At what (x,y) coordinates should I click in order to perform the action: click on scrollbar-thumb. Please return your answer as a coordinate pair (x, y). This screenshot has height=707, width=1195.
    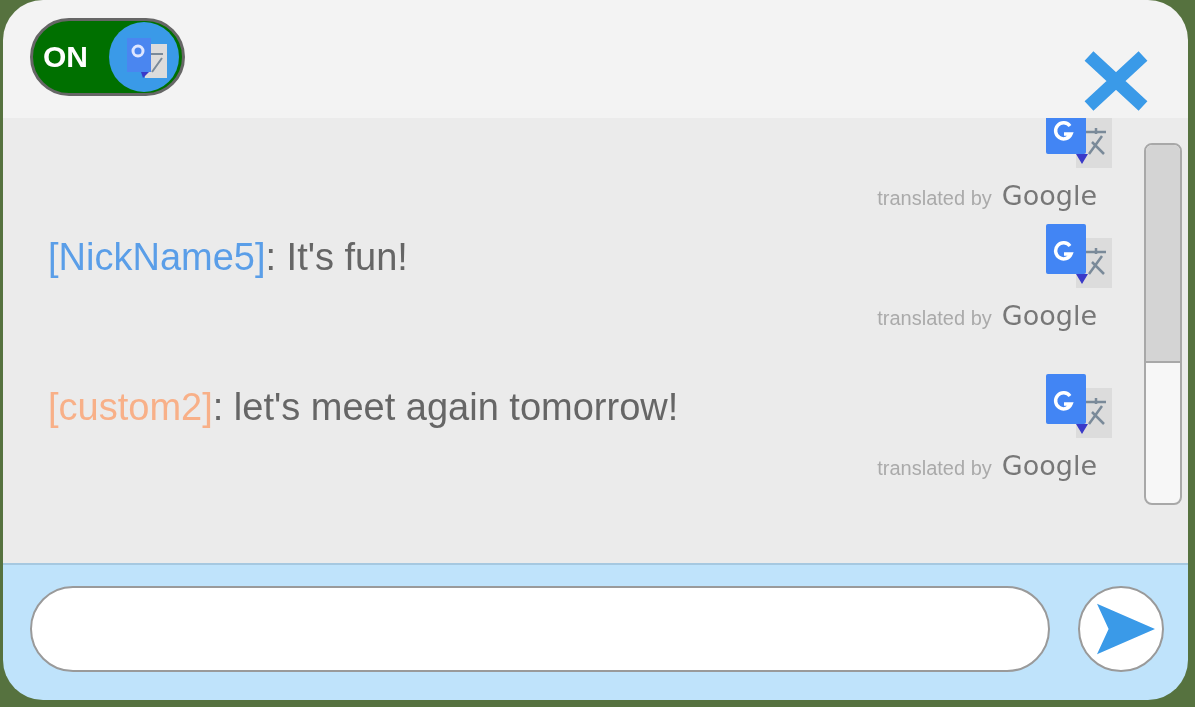
    Looking at the image, I should click on (1163, 254).